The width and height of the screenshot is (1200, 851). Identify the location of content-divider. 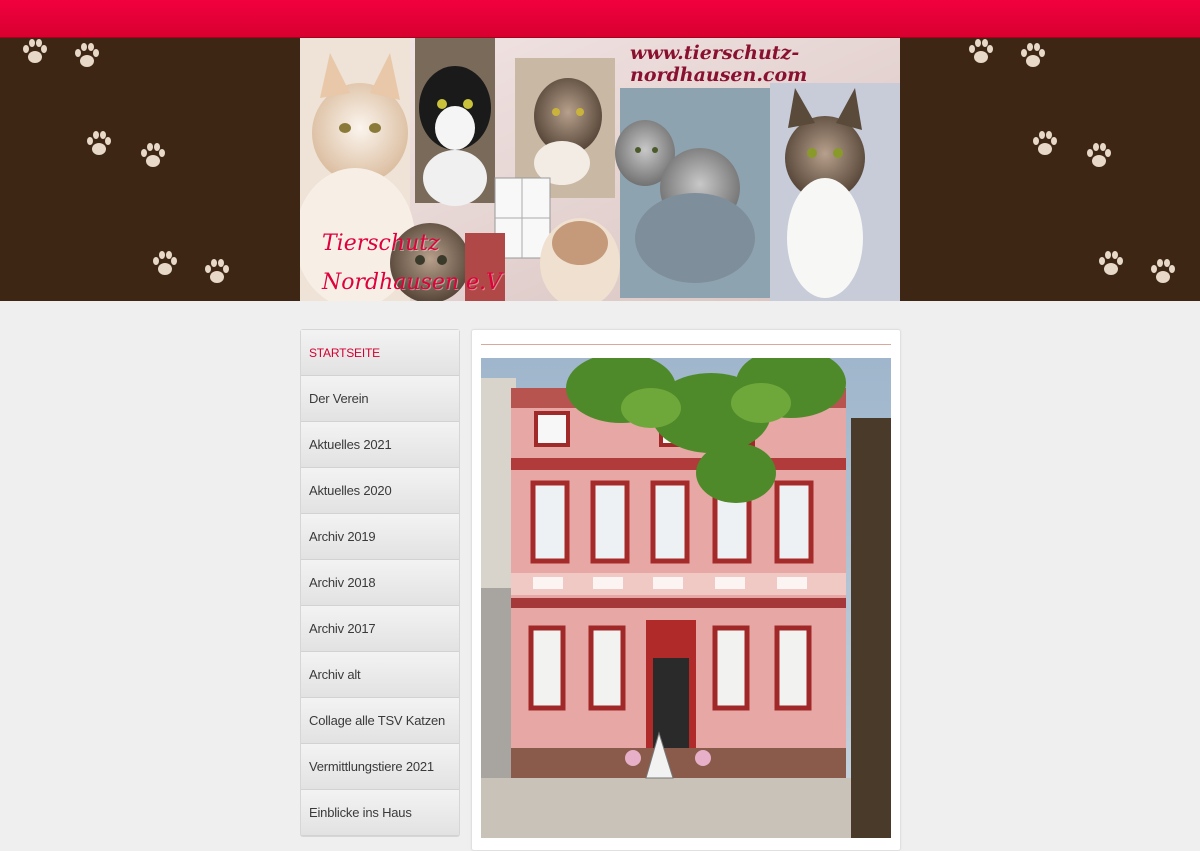
(686, 344).